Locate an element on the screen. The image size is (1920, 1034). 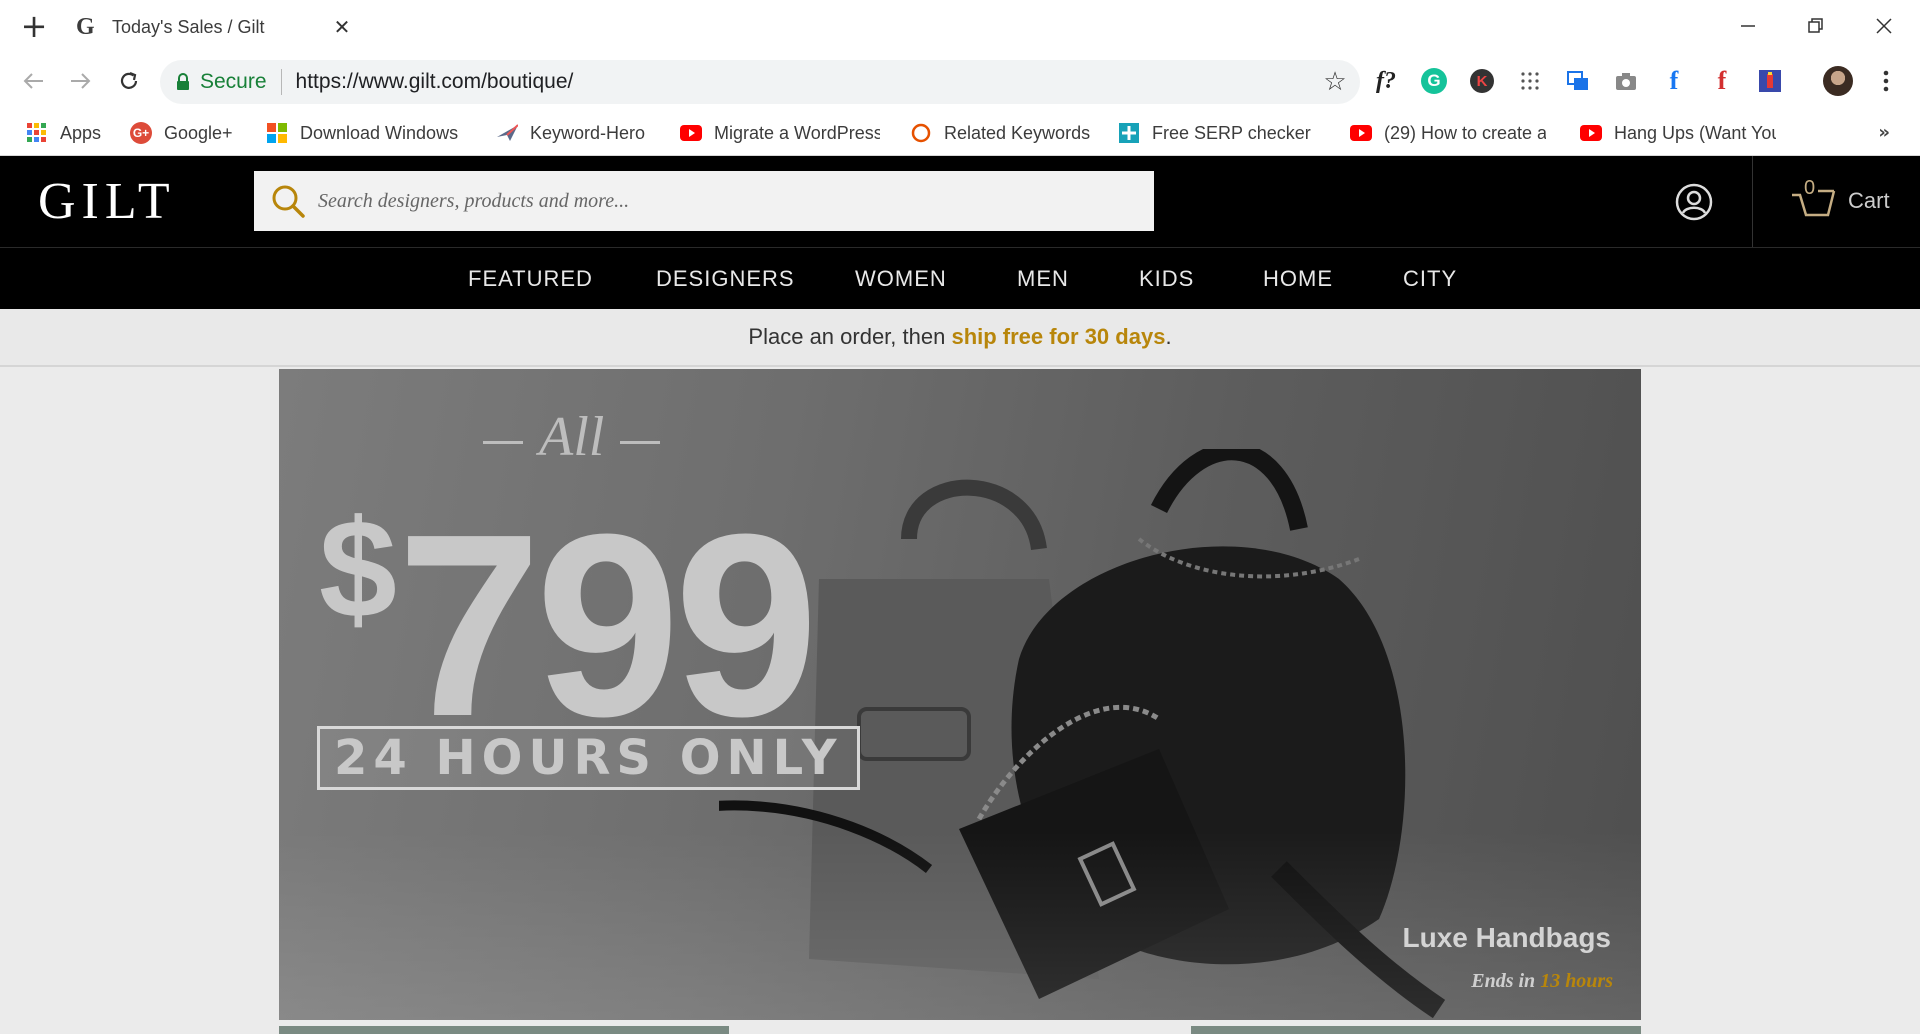
flipboard-ext-icon: f is located at coordinates (1722, 81).